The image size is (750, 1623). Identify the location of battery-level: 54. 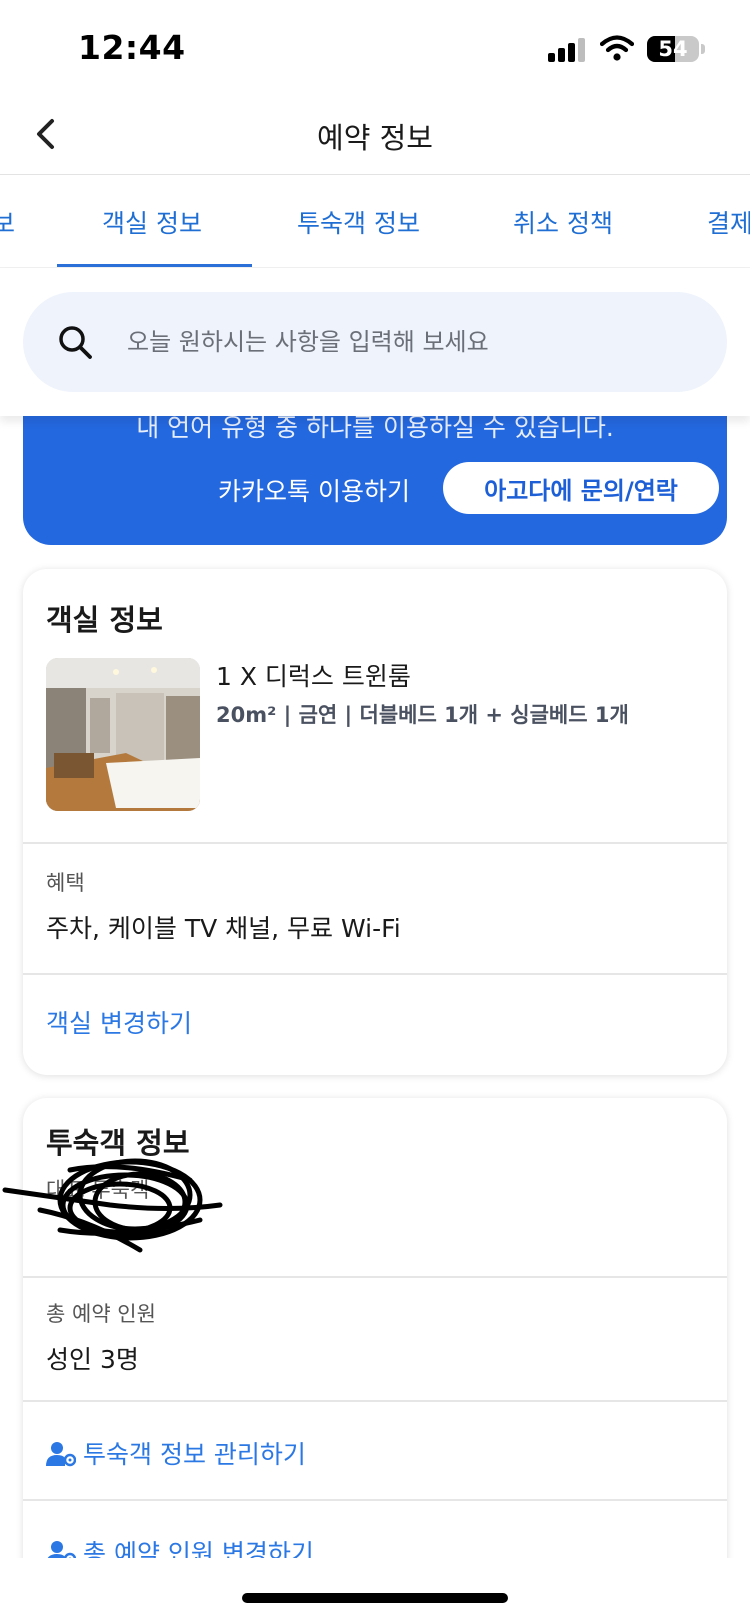
(673, 49).